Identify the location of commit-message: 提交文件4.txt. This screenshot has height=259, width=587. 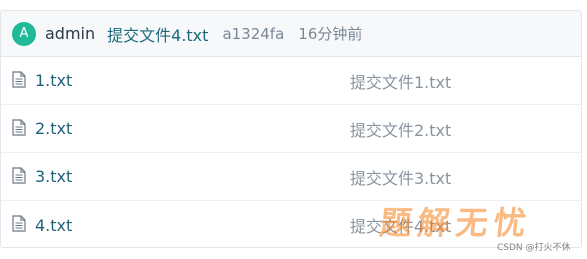
(157, 34).